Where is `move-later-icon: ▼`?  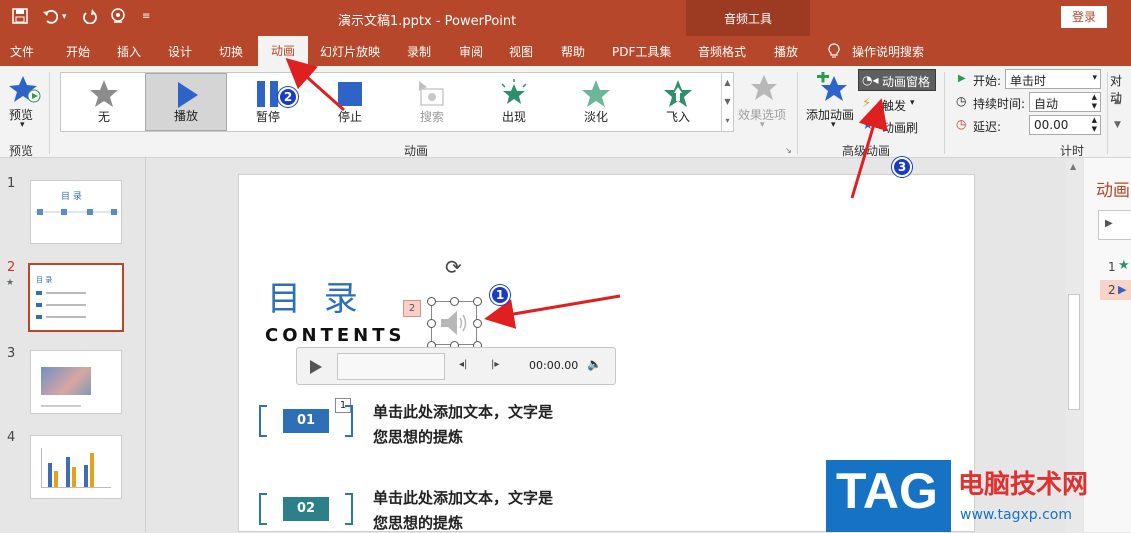
move-later-icon: ▼ is located at coordinates (1117, 125).